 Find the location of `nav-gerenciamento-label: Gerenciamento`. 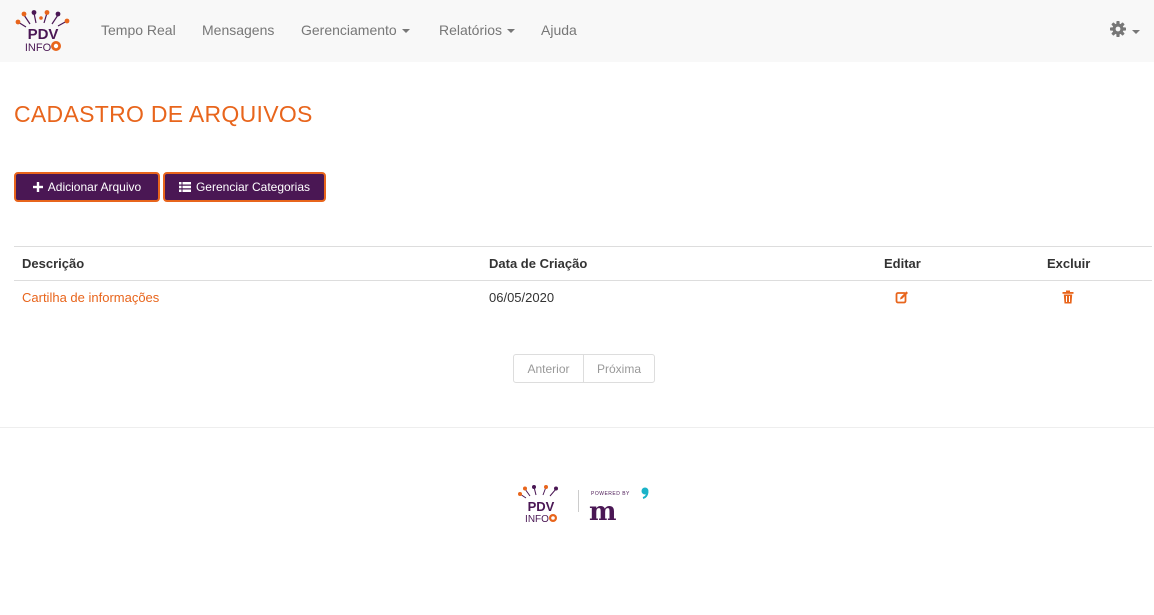

nav-gerenciamento-label: Gerenciamento is located at coordinates (349, 30).